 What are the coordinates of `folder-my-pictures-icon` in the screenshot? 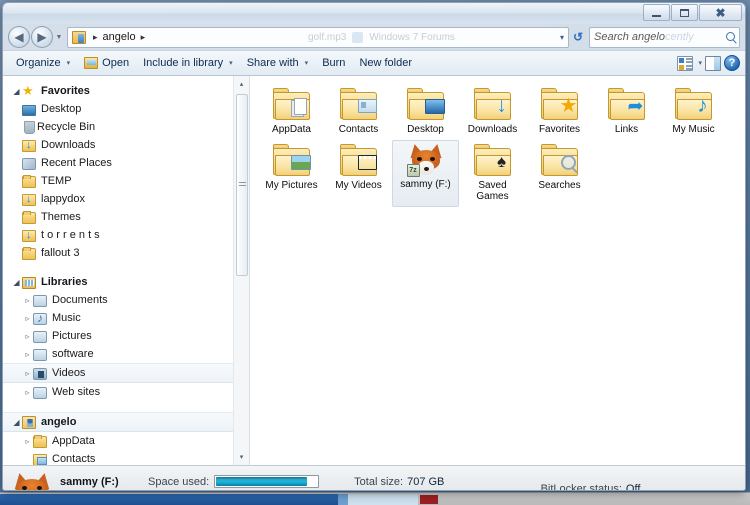 It's located at (292, 160).